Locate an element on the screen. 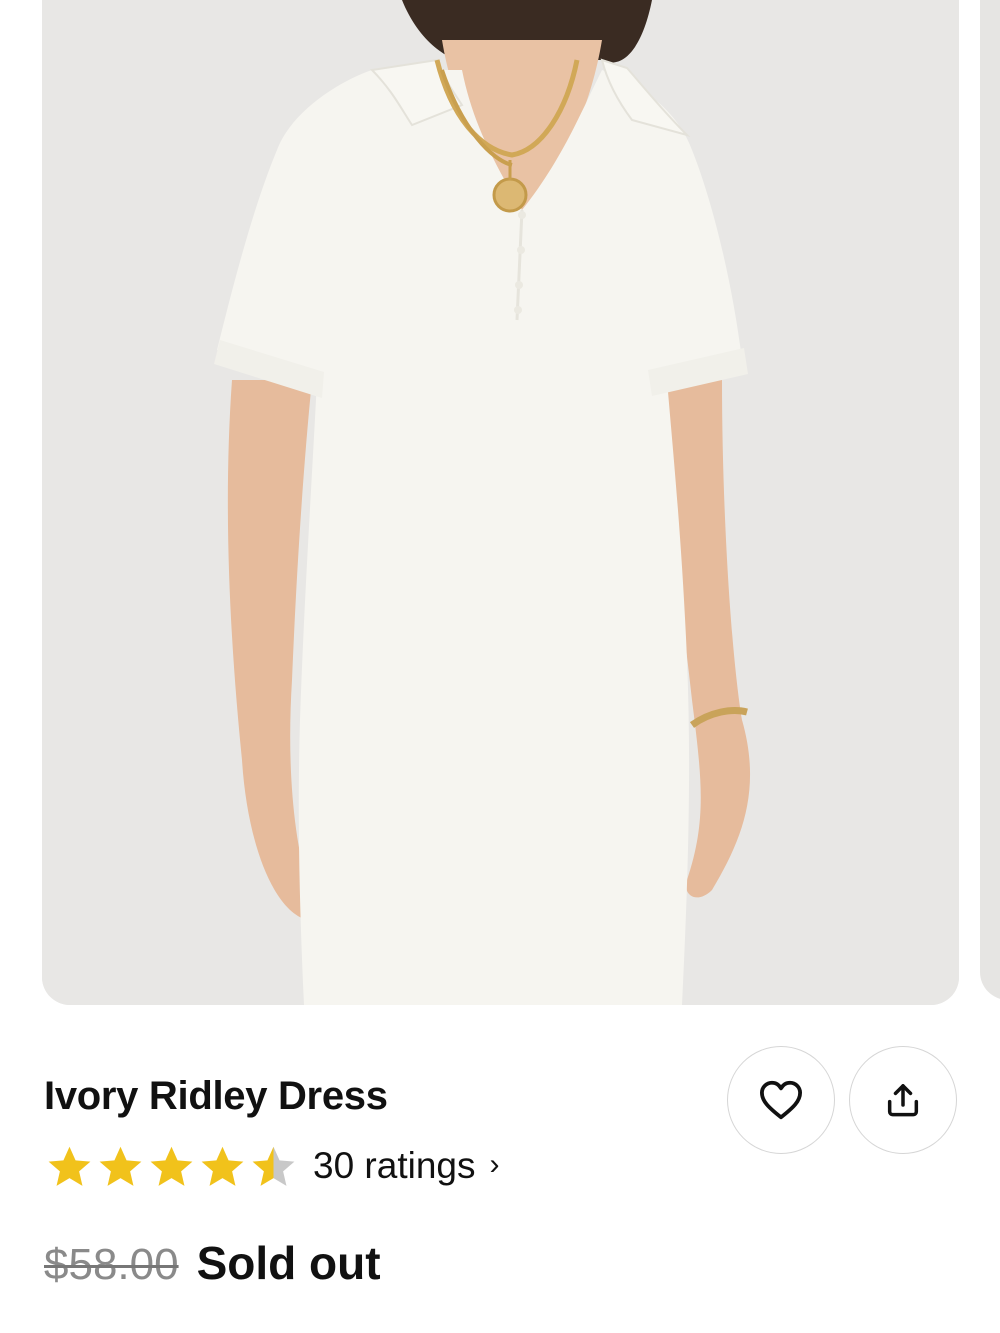 This screenshot has width=1000, height=1333. share-upload-icon is located at coordinates (903, 1100).